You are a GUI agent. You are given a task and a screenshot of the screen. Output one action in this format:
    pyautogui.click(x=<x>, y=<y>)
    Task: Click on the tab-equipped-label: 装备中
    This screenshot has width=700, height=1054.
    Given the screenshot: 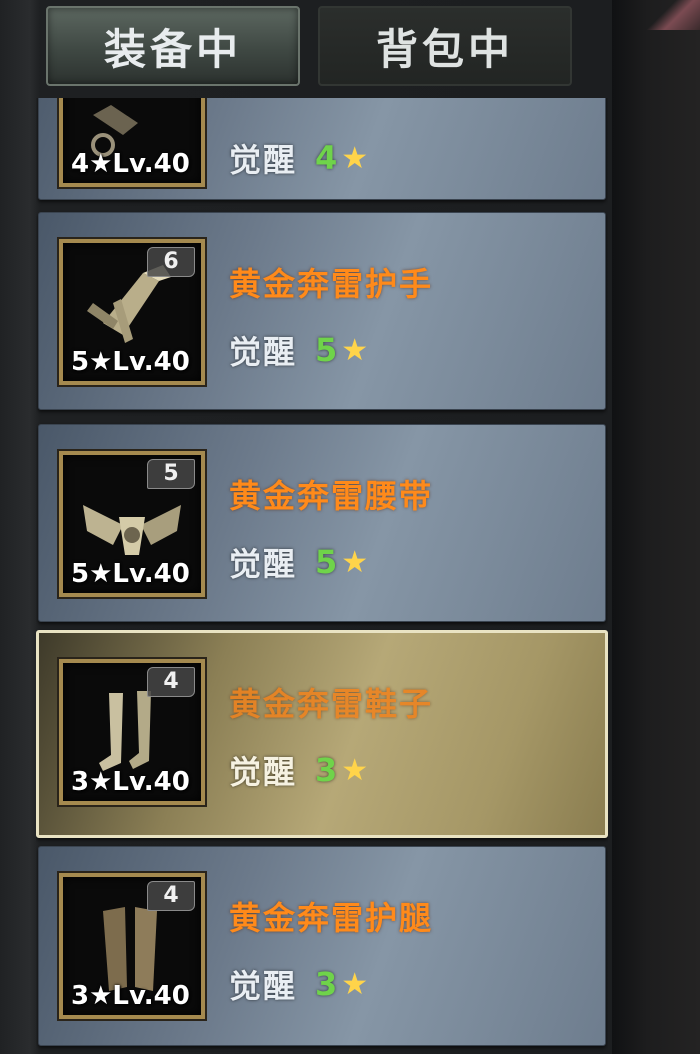 What is the action you would take?
    pyautogui.click(x=172, y=49)
    